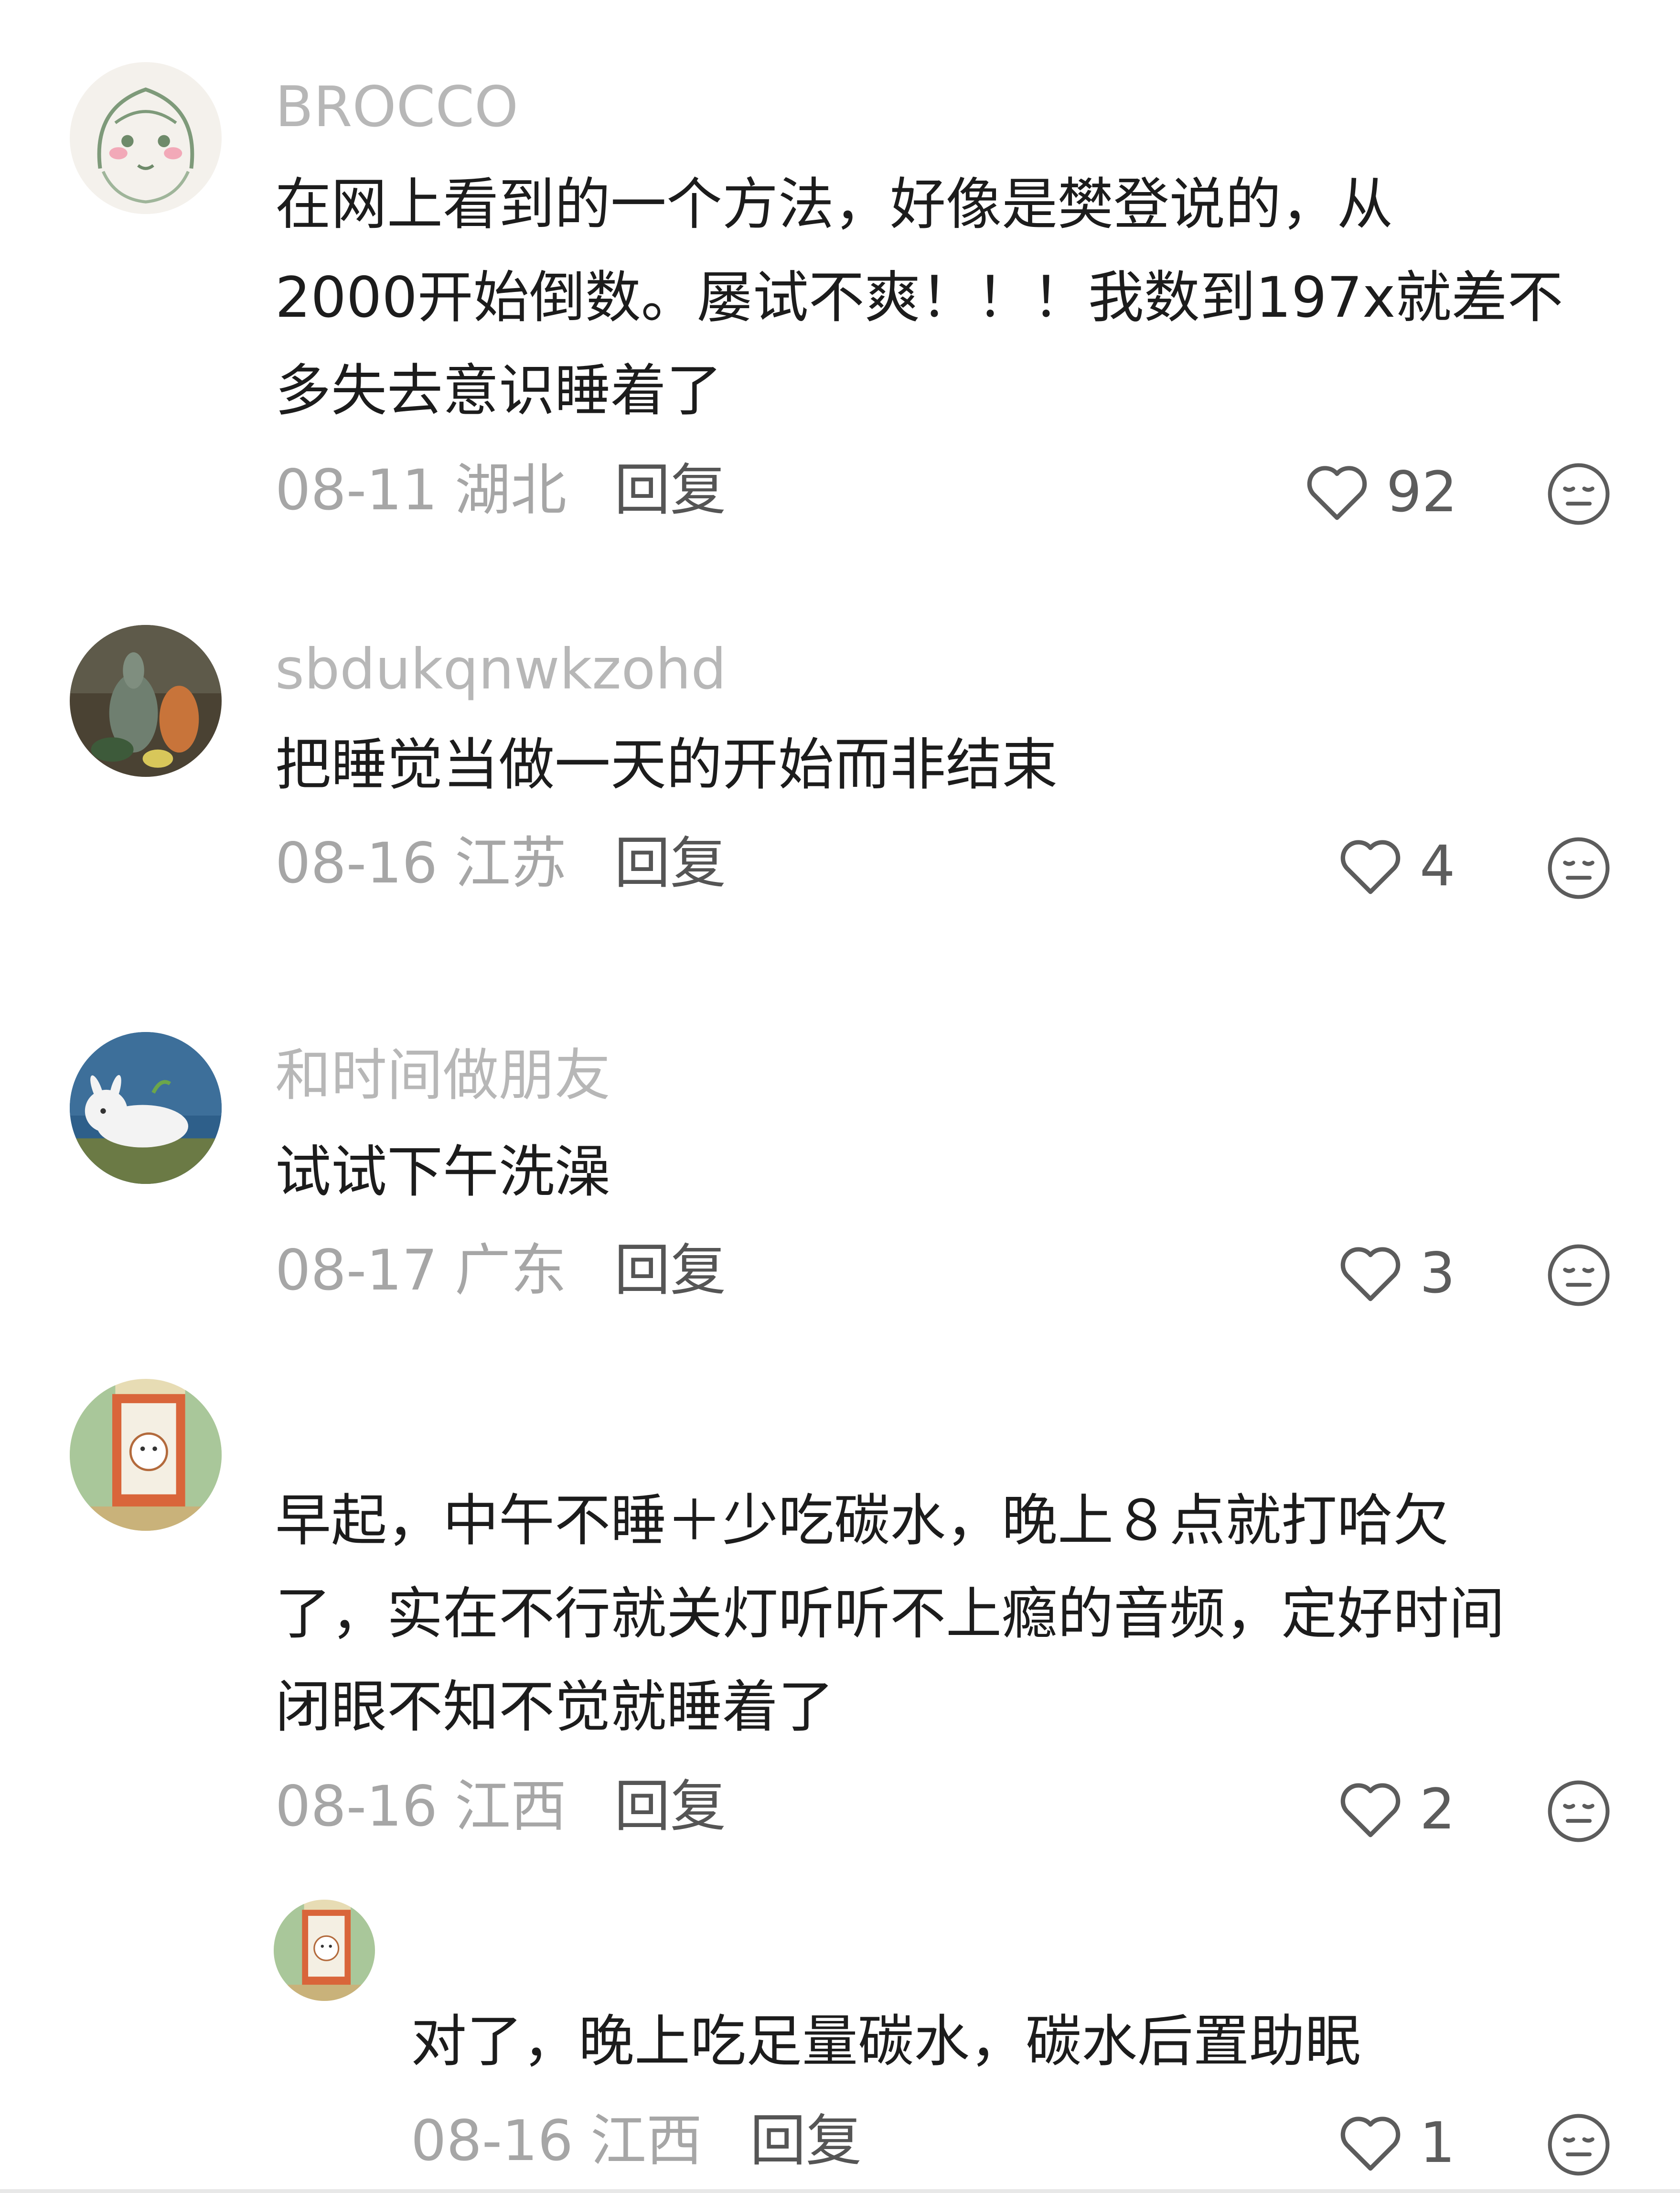  What do you see at coordinates (1437, 1809) in the screenshot?
I see `like-count: 2` at bounding box center [1437, 1809].